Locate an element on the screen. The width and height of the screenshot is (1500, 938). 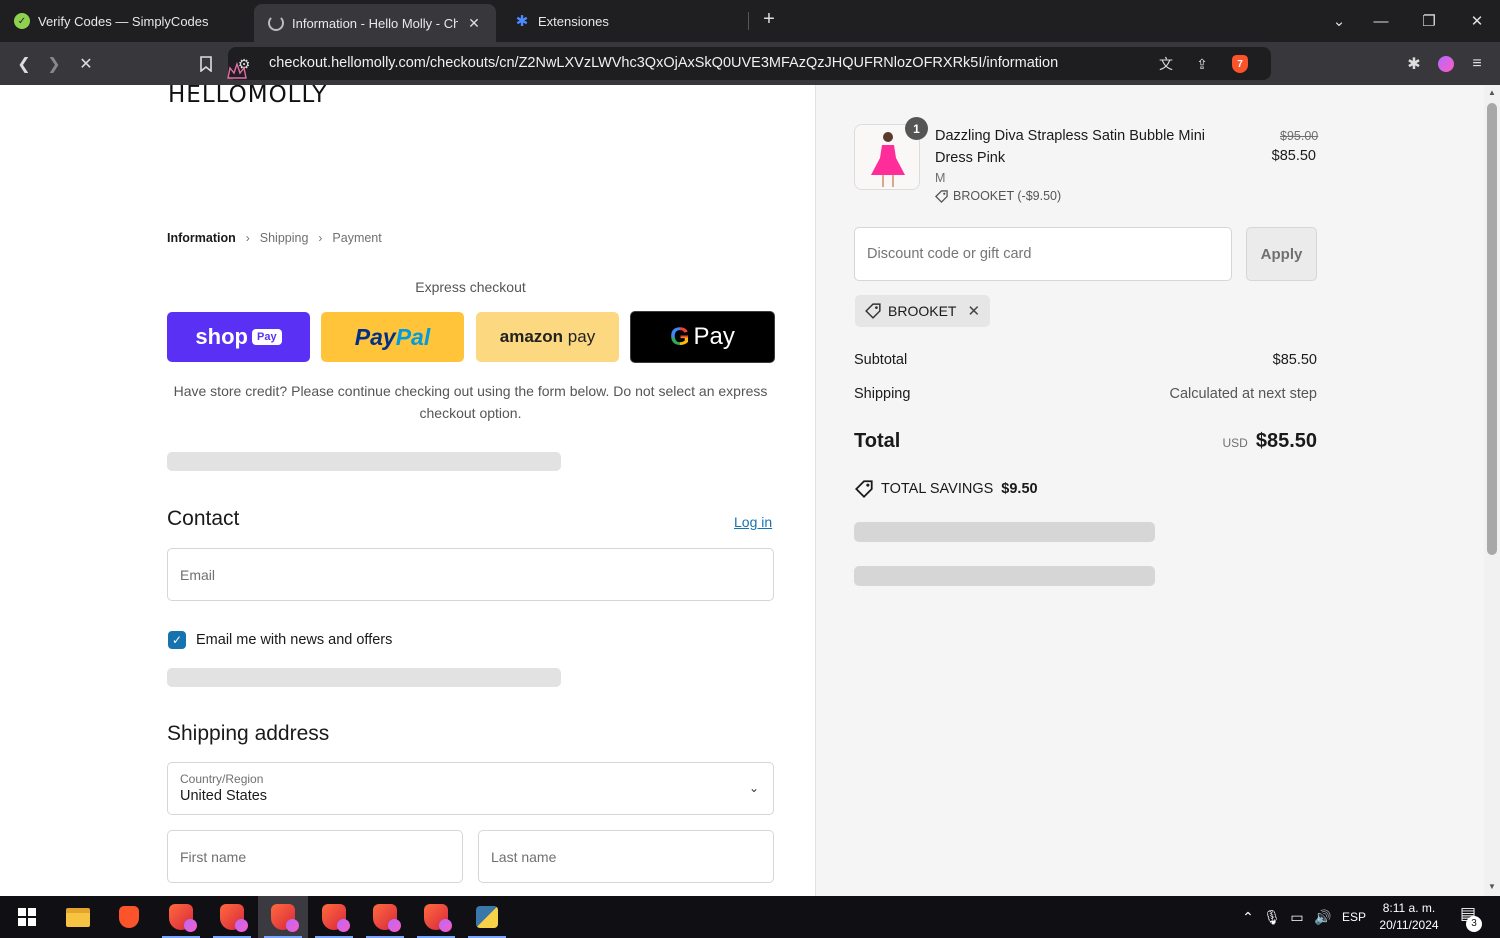
scroll-down-icon: ▼ is located at coordinates (1492, 887).